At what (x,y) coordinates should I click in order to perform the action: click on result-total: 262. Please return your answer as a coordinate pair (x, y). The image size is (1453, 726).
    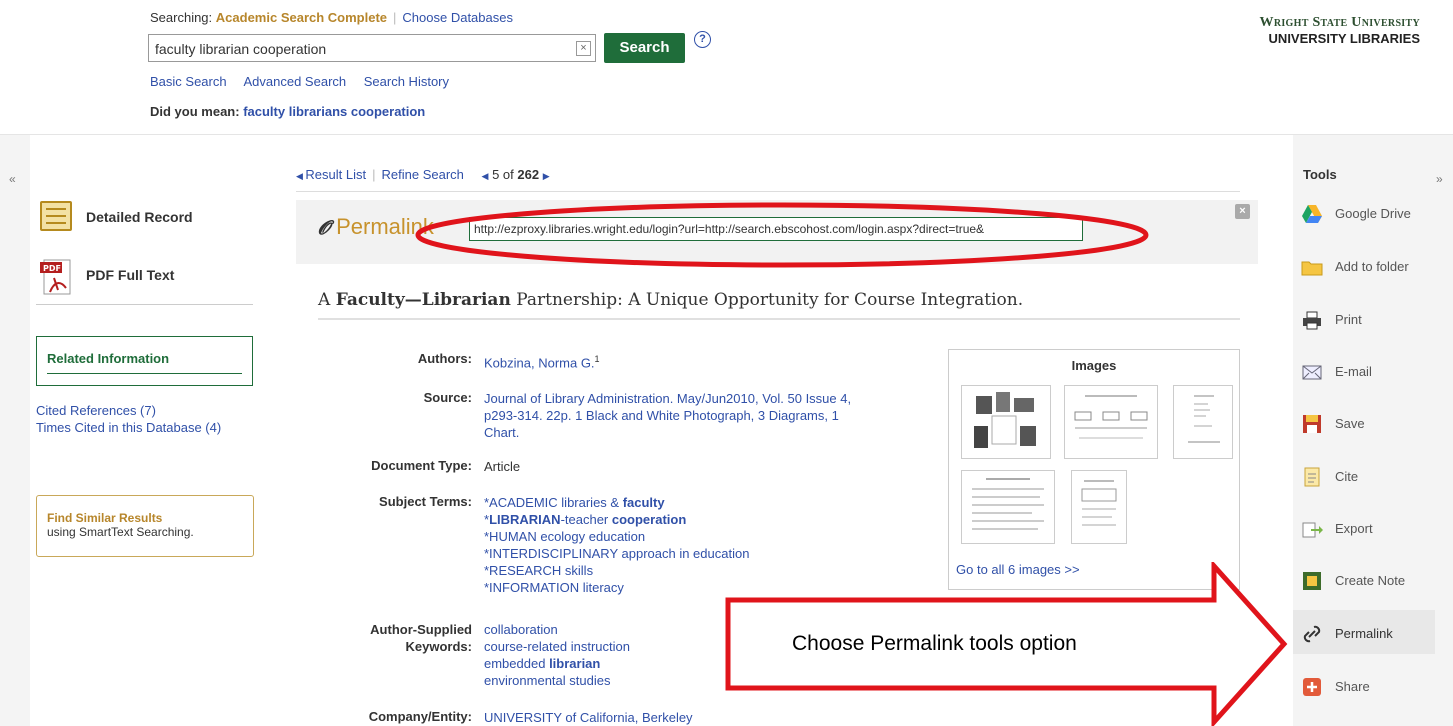
    Looking at the image, I should click on (528, 174).